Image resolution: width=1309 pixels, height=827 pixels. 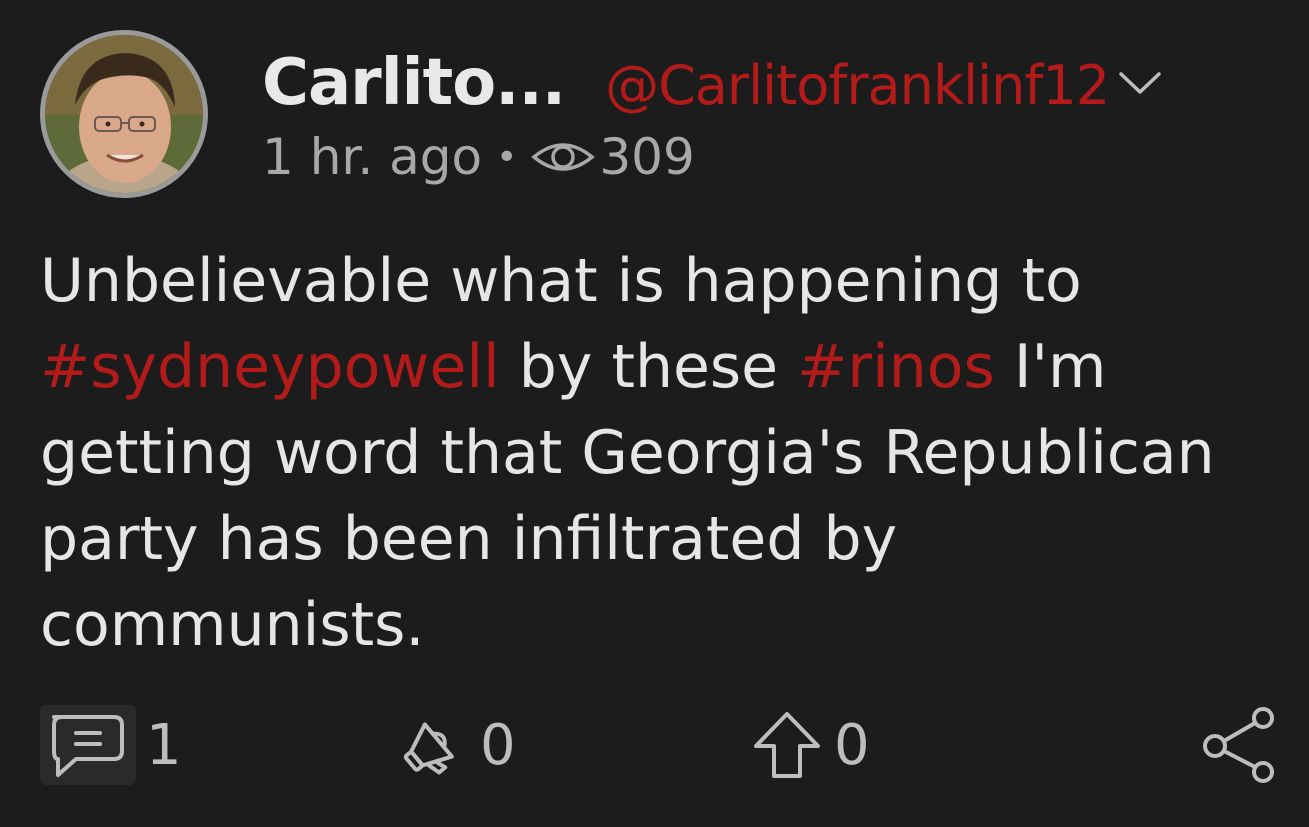 What do you see at coordinates (648, 367) in the screenshot?
I see `post-body-text: by these` at bounding box center [648, 367].